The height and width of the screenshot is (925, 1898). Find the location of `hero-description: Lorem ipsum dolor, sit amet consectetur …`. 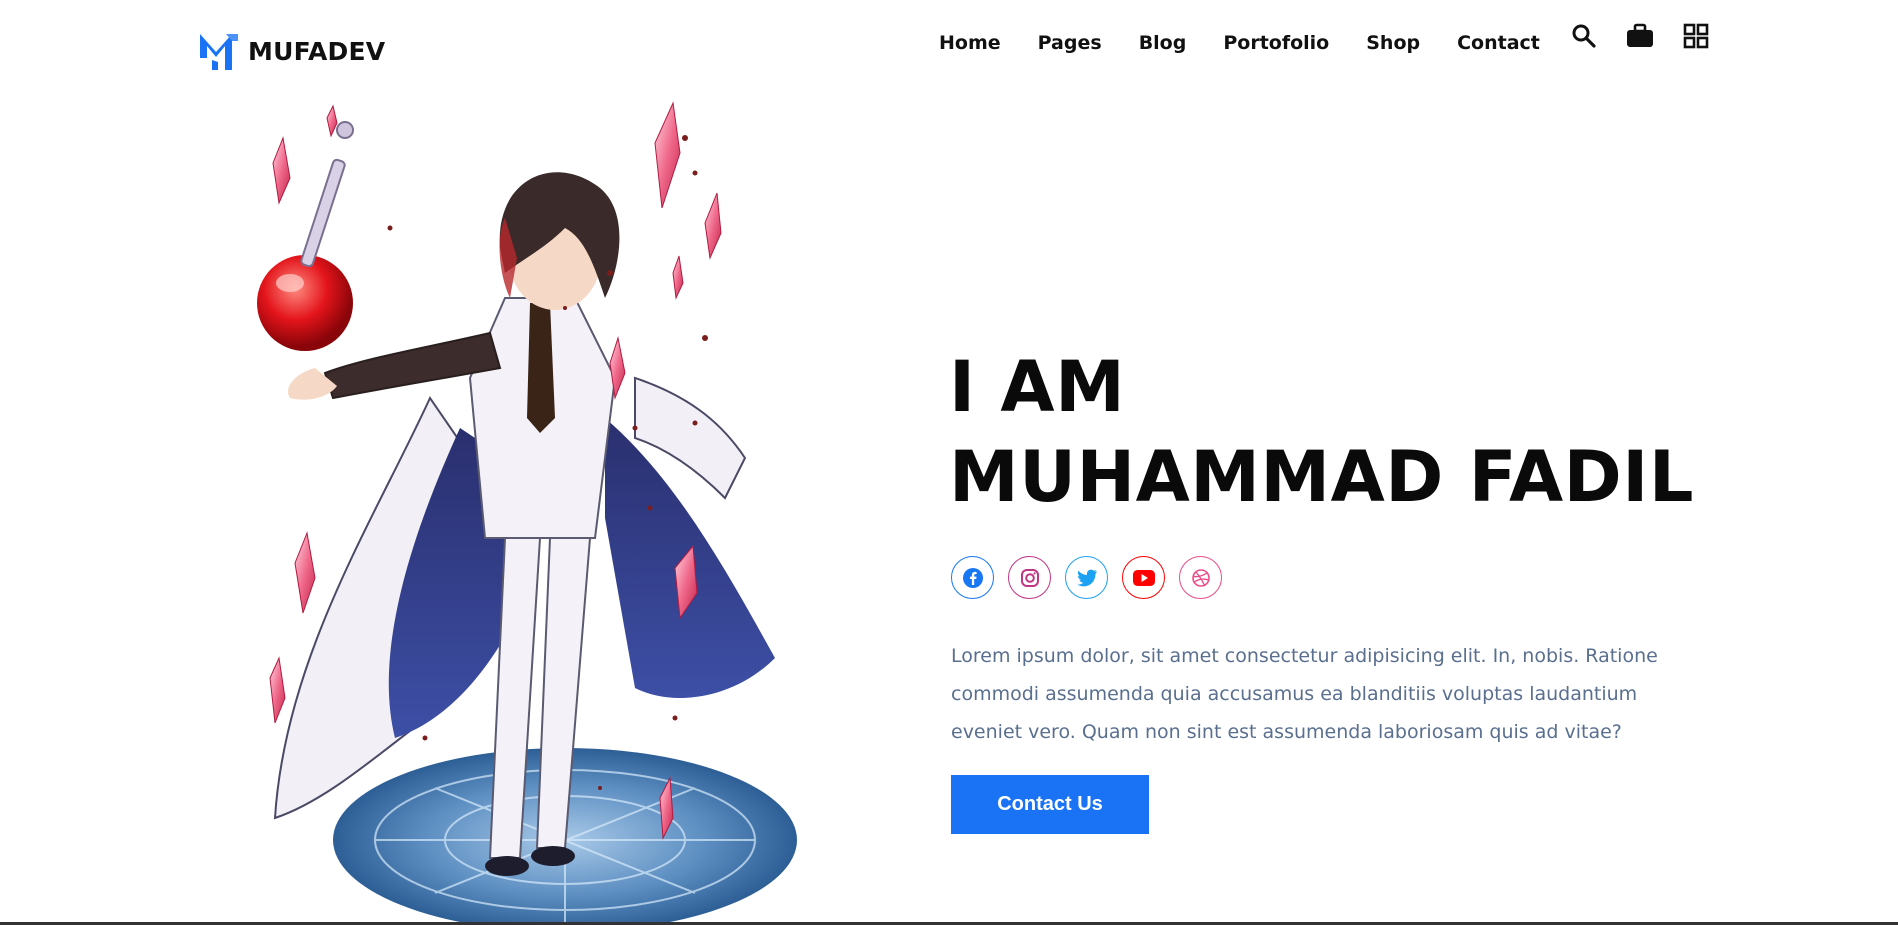

hero-description: Lorem ipsum dolor, sit amet consectetur … is located at coordinates (1304, 694).